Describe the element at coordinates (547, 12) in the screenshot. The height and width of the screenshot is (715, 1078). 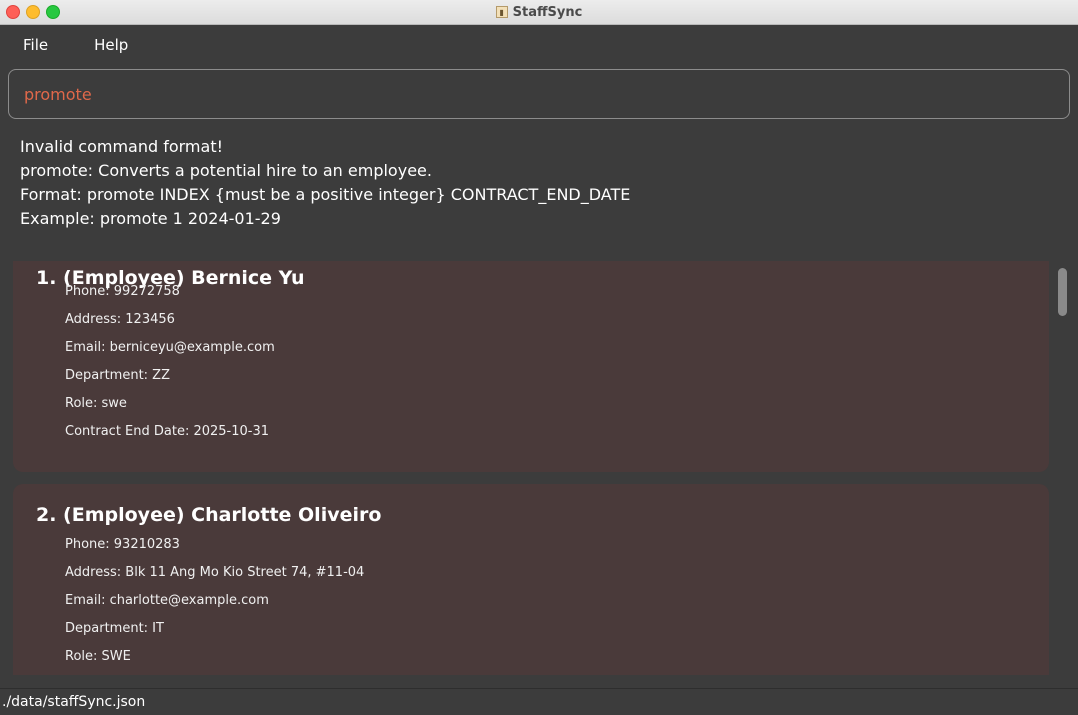
I see `window-title: StaffSync` at that location.